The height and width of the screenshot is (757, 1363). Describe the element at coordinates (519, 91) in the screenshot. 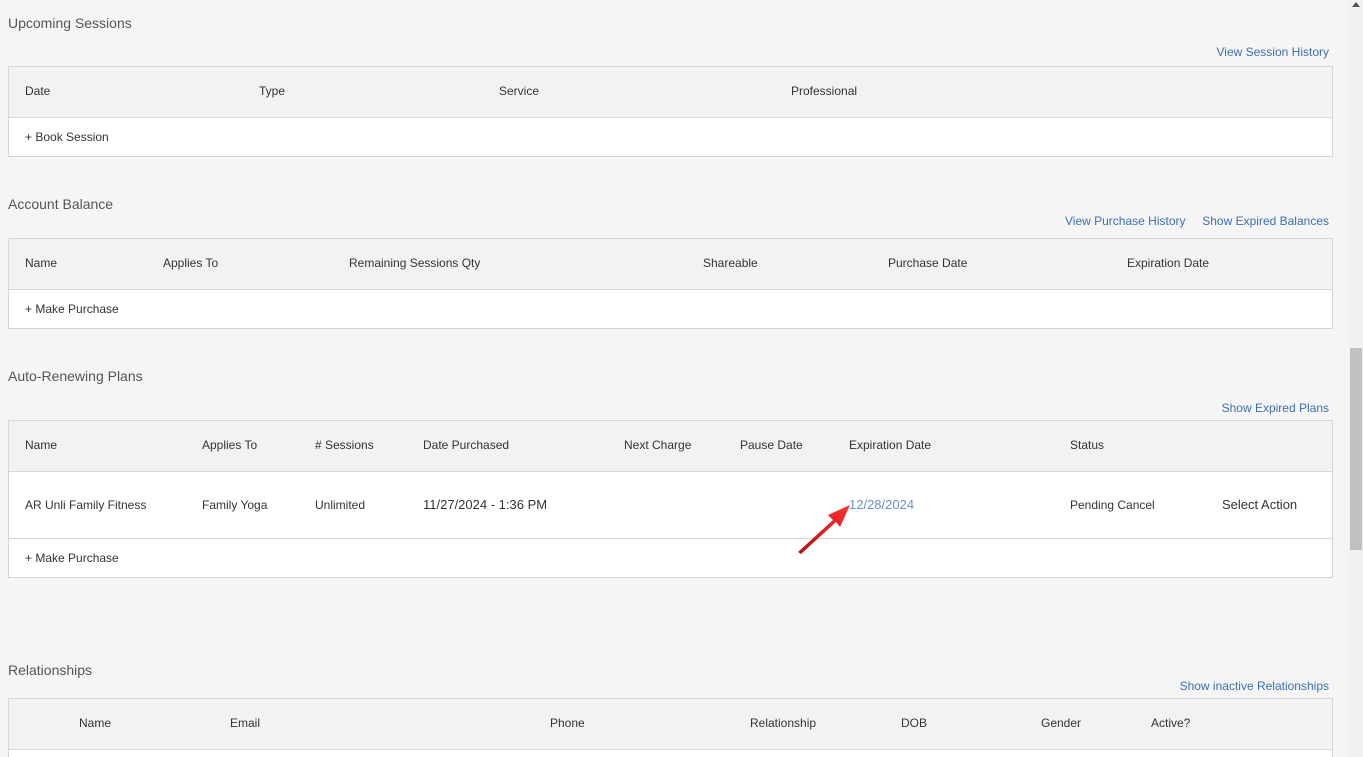

I see `column-header-service: Service` at that location.